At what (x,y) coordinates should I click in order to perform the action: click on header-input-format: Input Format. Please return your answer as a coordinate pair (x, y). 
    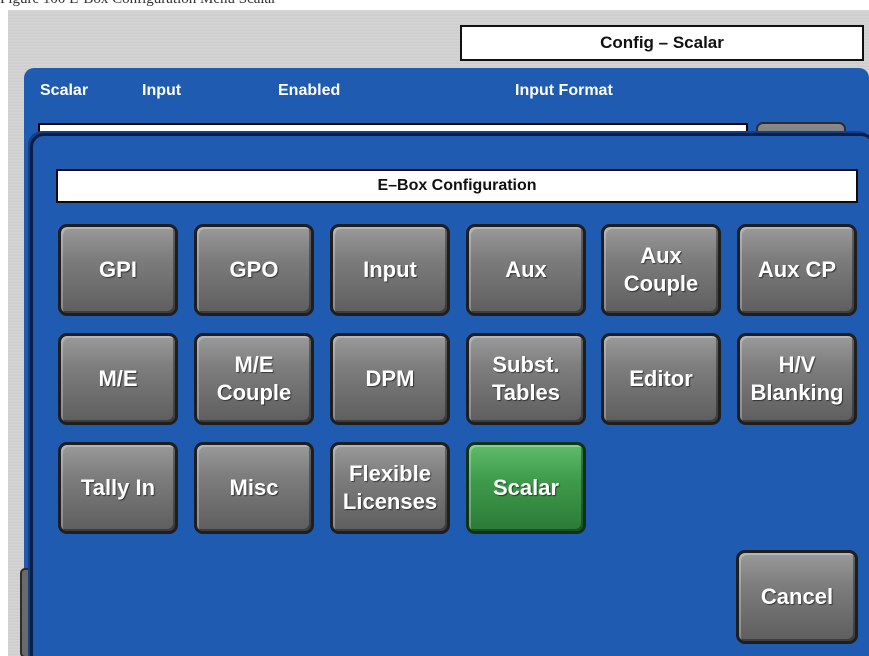
    Looking at the image, I should click on (564, 90).